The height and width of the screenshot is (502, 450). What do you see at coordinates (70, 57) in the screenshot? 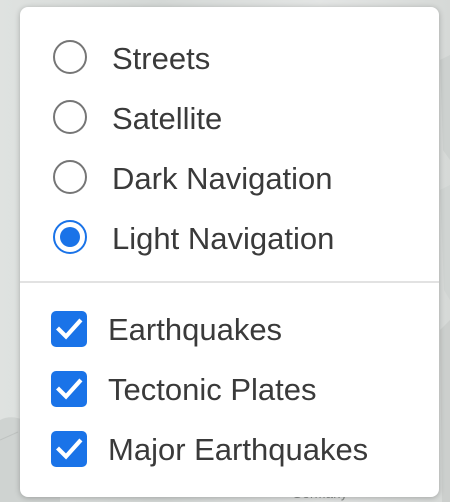
I see `radio-button-streets` at bounding box center [70, 57].